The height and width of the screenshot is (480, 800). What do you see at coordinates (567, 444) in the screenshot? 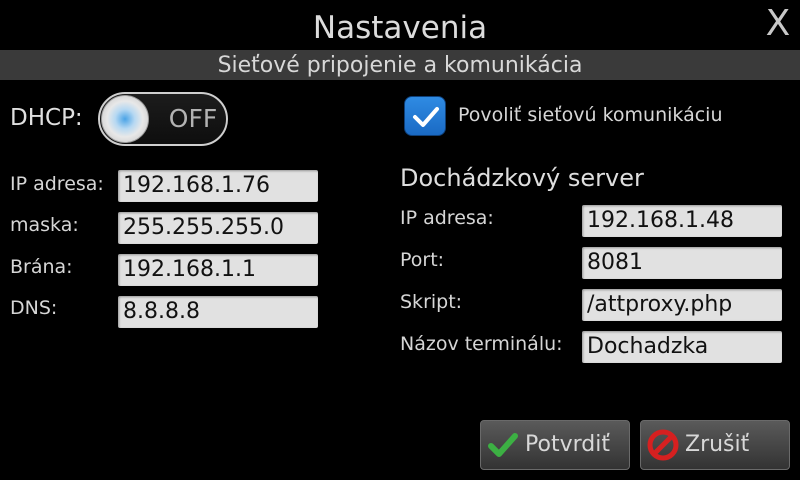
I see `confirm-button-label: Potvrdiť` at bounding box center [567, 444].